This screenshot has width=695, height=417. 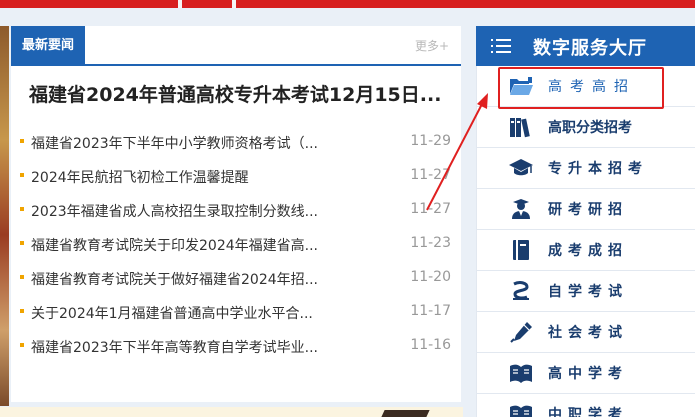 I want to click on menu-list-icon, so click(x=501, y=46).